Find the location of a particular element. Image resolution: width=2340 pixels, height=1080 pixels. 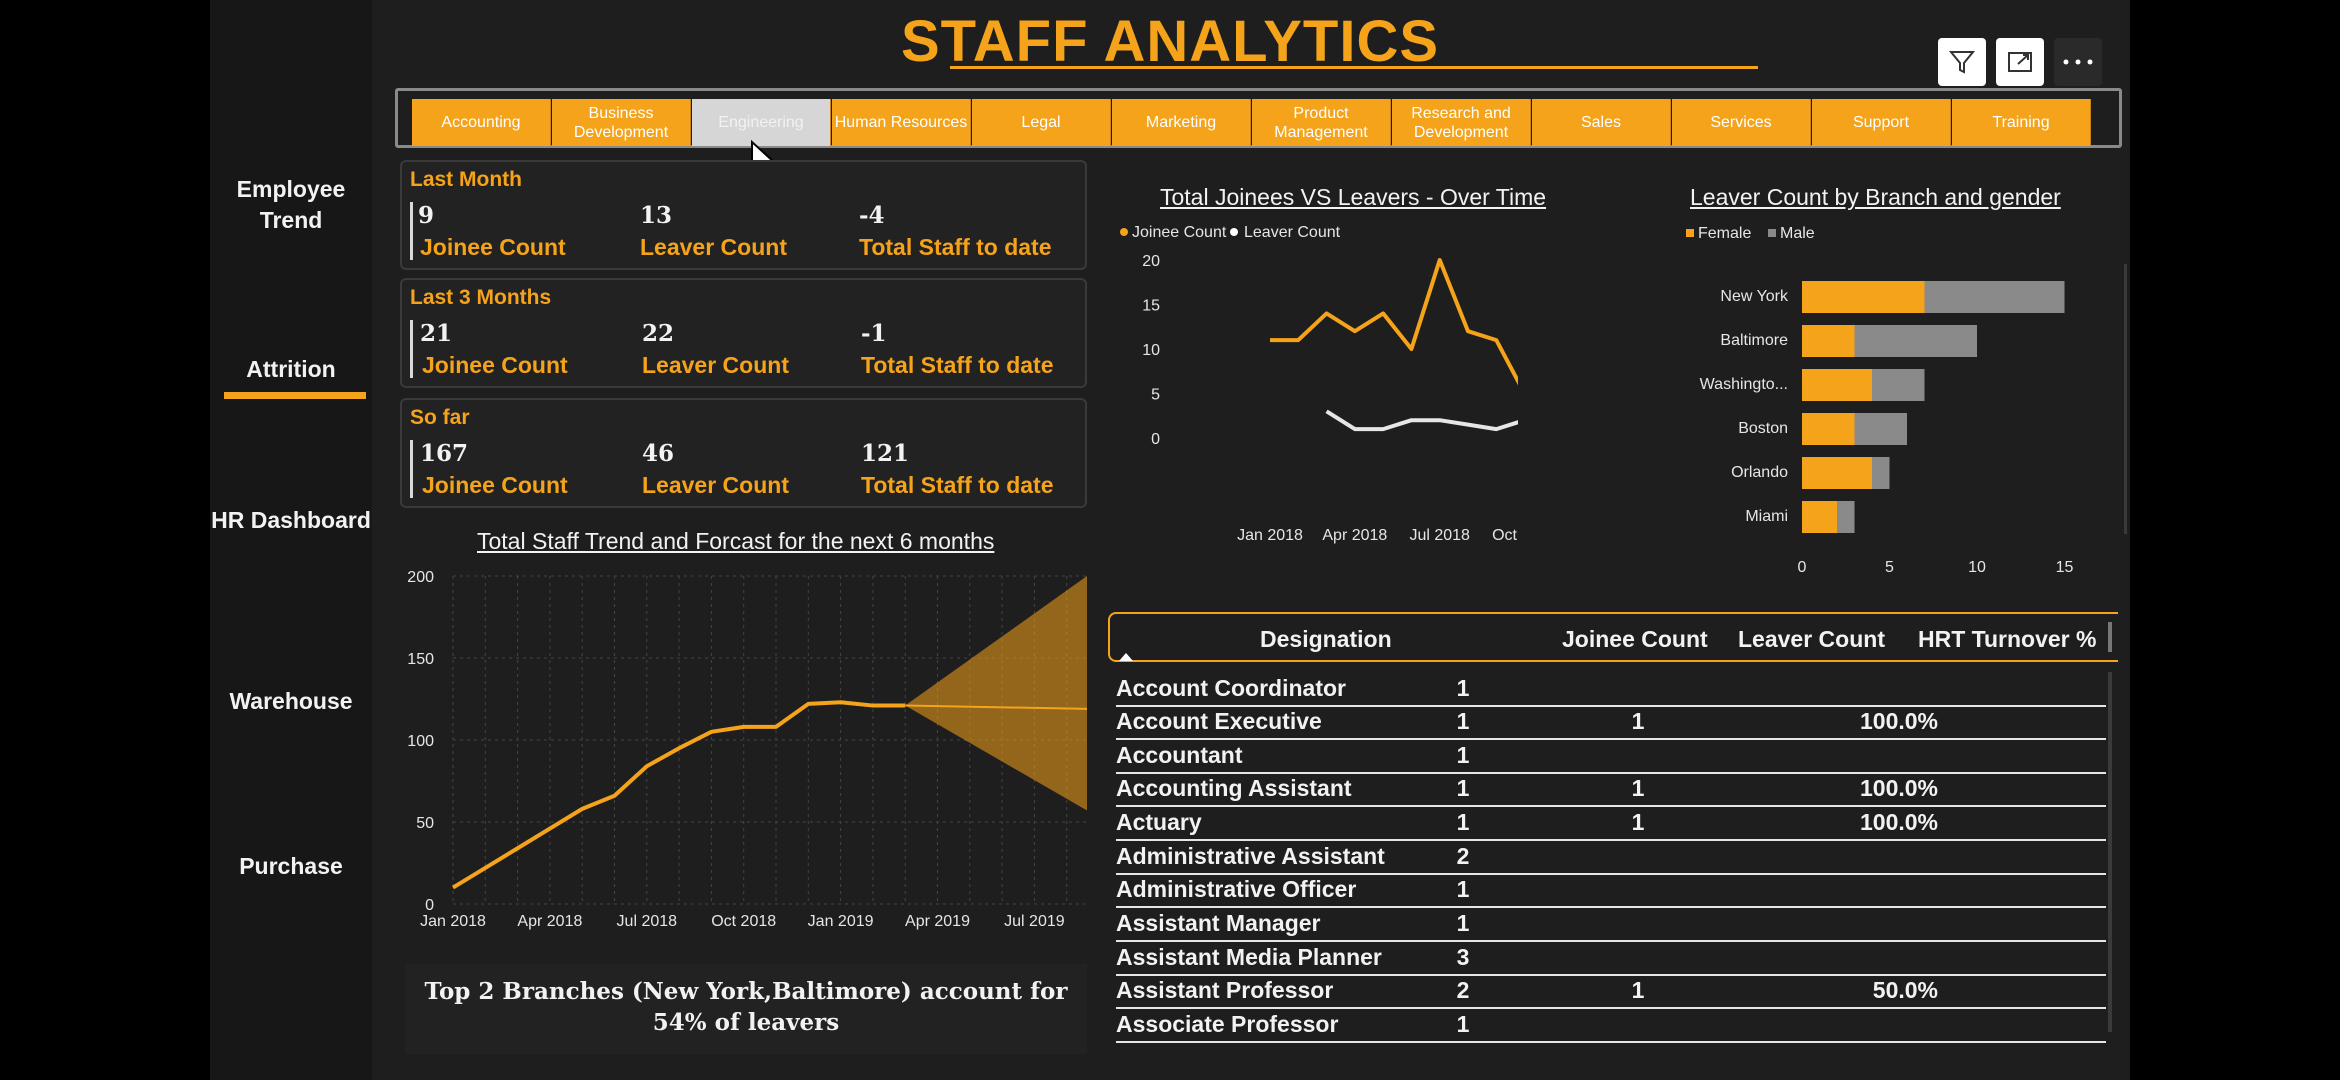

table-row: Actuary 1 1 100.0% is located at coordinates (1611, 824).